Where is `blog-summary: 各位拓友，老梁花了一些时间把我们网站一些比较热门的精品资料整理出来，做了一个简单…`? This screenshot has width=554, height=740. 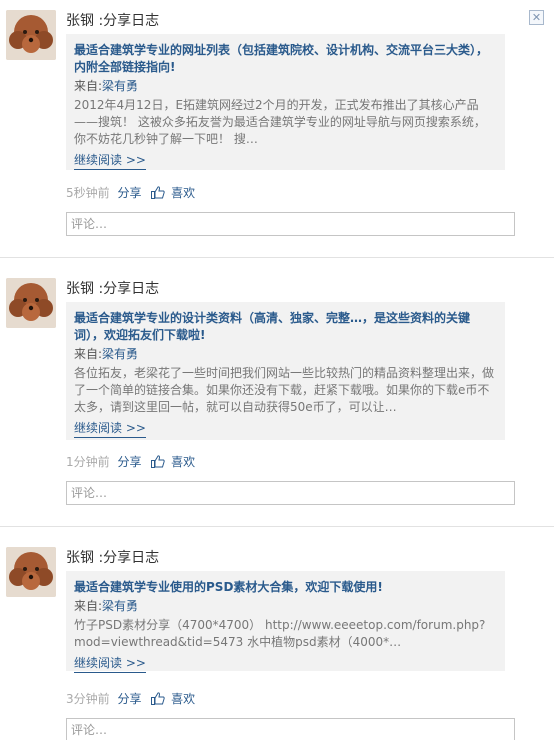
blog-summary: 各位拓友，老梁花了一些时间把我们网站一些比较热门的精品资料整理出来，做了一个简单… is located at coordinates (284, 390).